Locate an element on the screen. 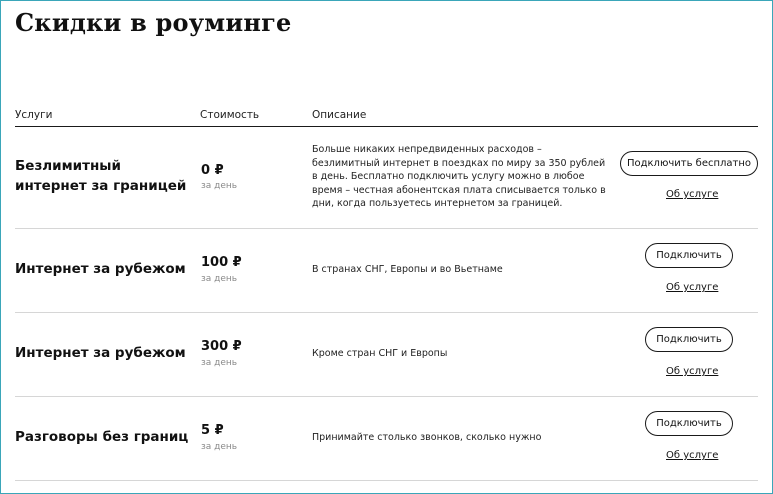 The height and width of the screenshot is (494, 773). column-header-cost: Стоимость is located at coordinates (230, 115).